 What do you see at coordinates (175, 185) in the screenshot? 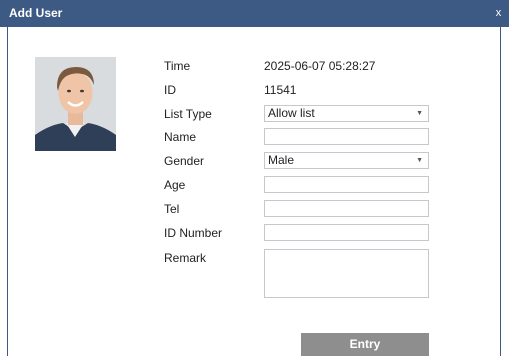
I see `age-label: Age` at bounding box center [175, 185].